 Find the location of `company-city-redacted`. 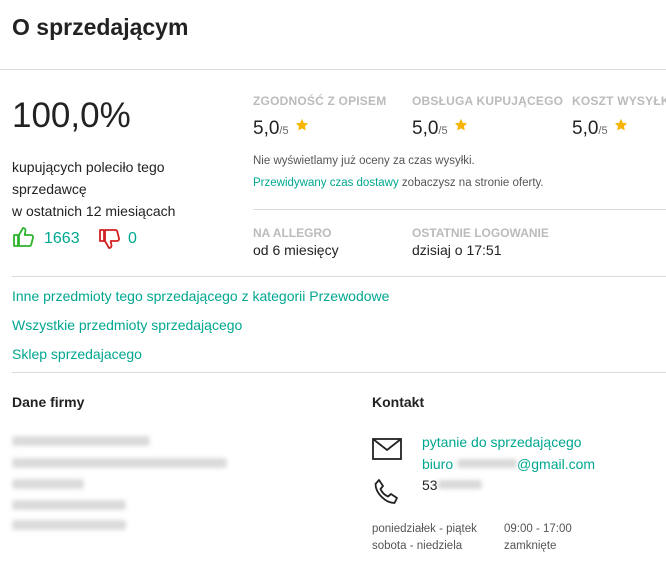

company-city-redacted is located at coordinates (69, 505).